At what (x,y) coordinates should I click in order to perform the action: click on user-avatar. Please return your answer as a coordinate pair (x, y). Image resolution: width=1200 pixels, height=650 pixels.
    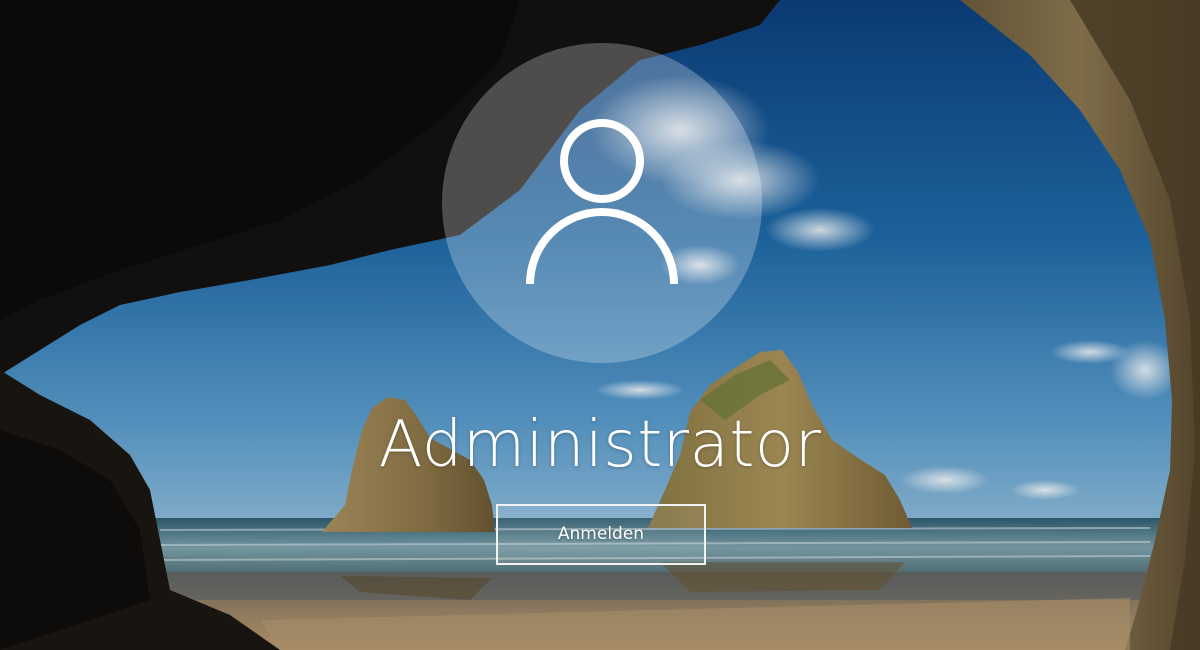
    Looking at the image, I should click on (602, 203).